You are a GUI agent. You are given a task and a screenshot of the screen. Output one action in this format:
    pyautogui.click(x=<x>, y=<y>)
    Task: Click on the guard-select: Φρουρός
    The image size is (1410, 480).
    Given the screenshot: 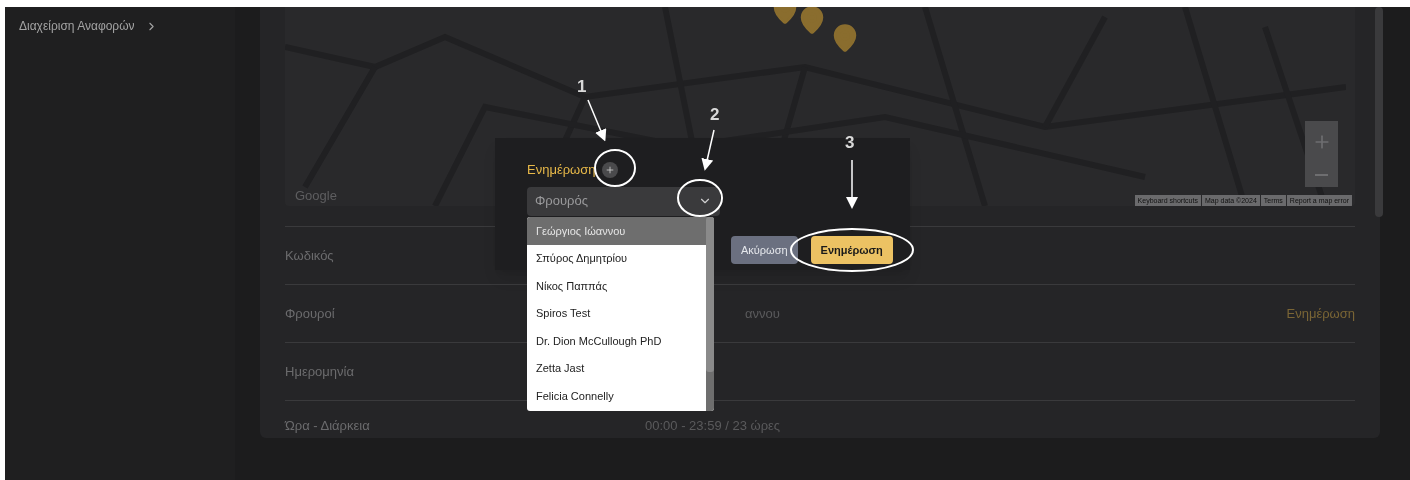 What is the action you would take?
    pyautogui.click(x=623, y=201)
    